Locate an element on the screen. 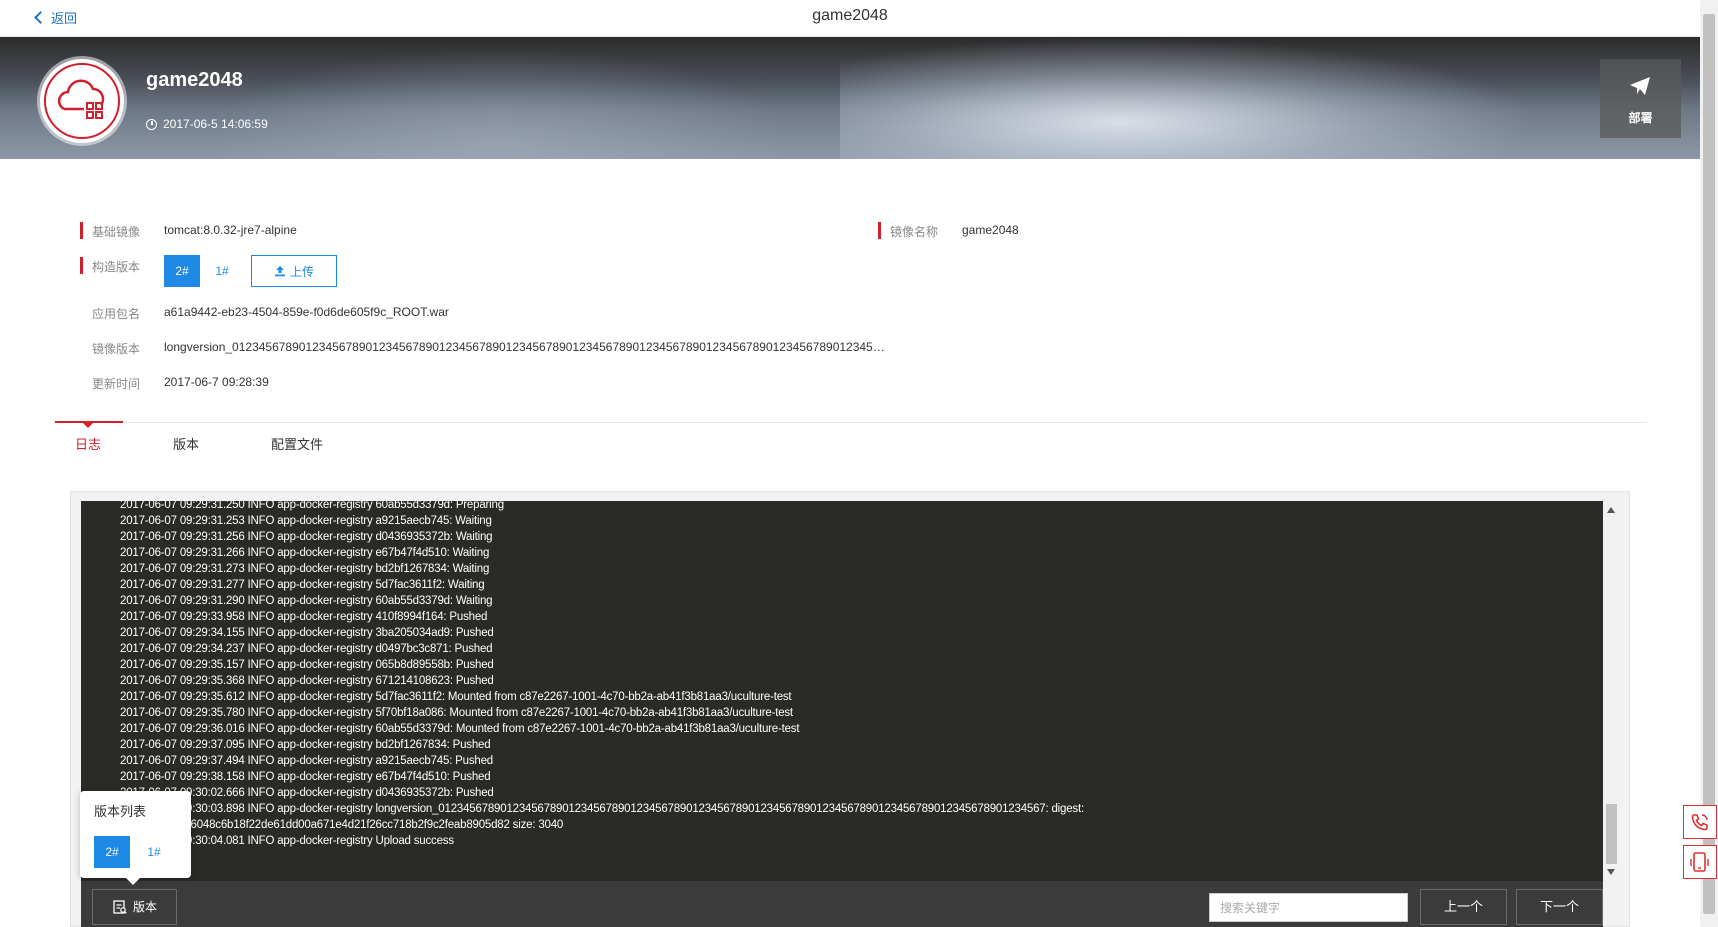 This screenshot has width=1718, height=927. page-scrollbar is located at coordinates (1709, 463).